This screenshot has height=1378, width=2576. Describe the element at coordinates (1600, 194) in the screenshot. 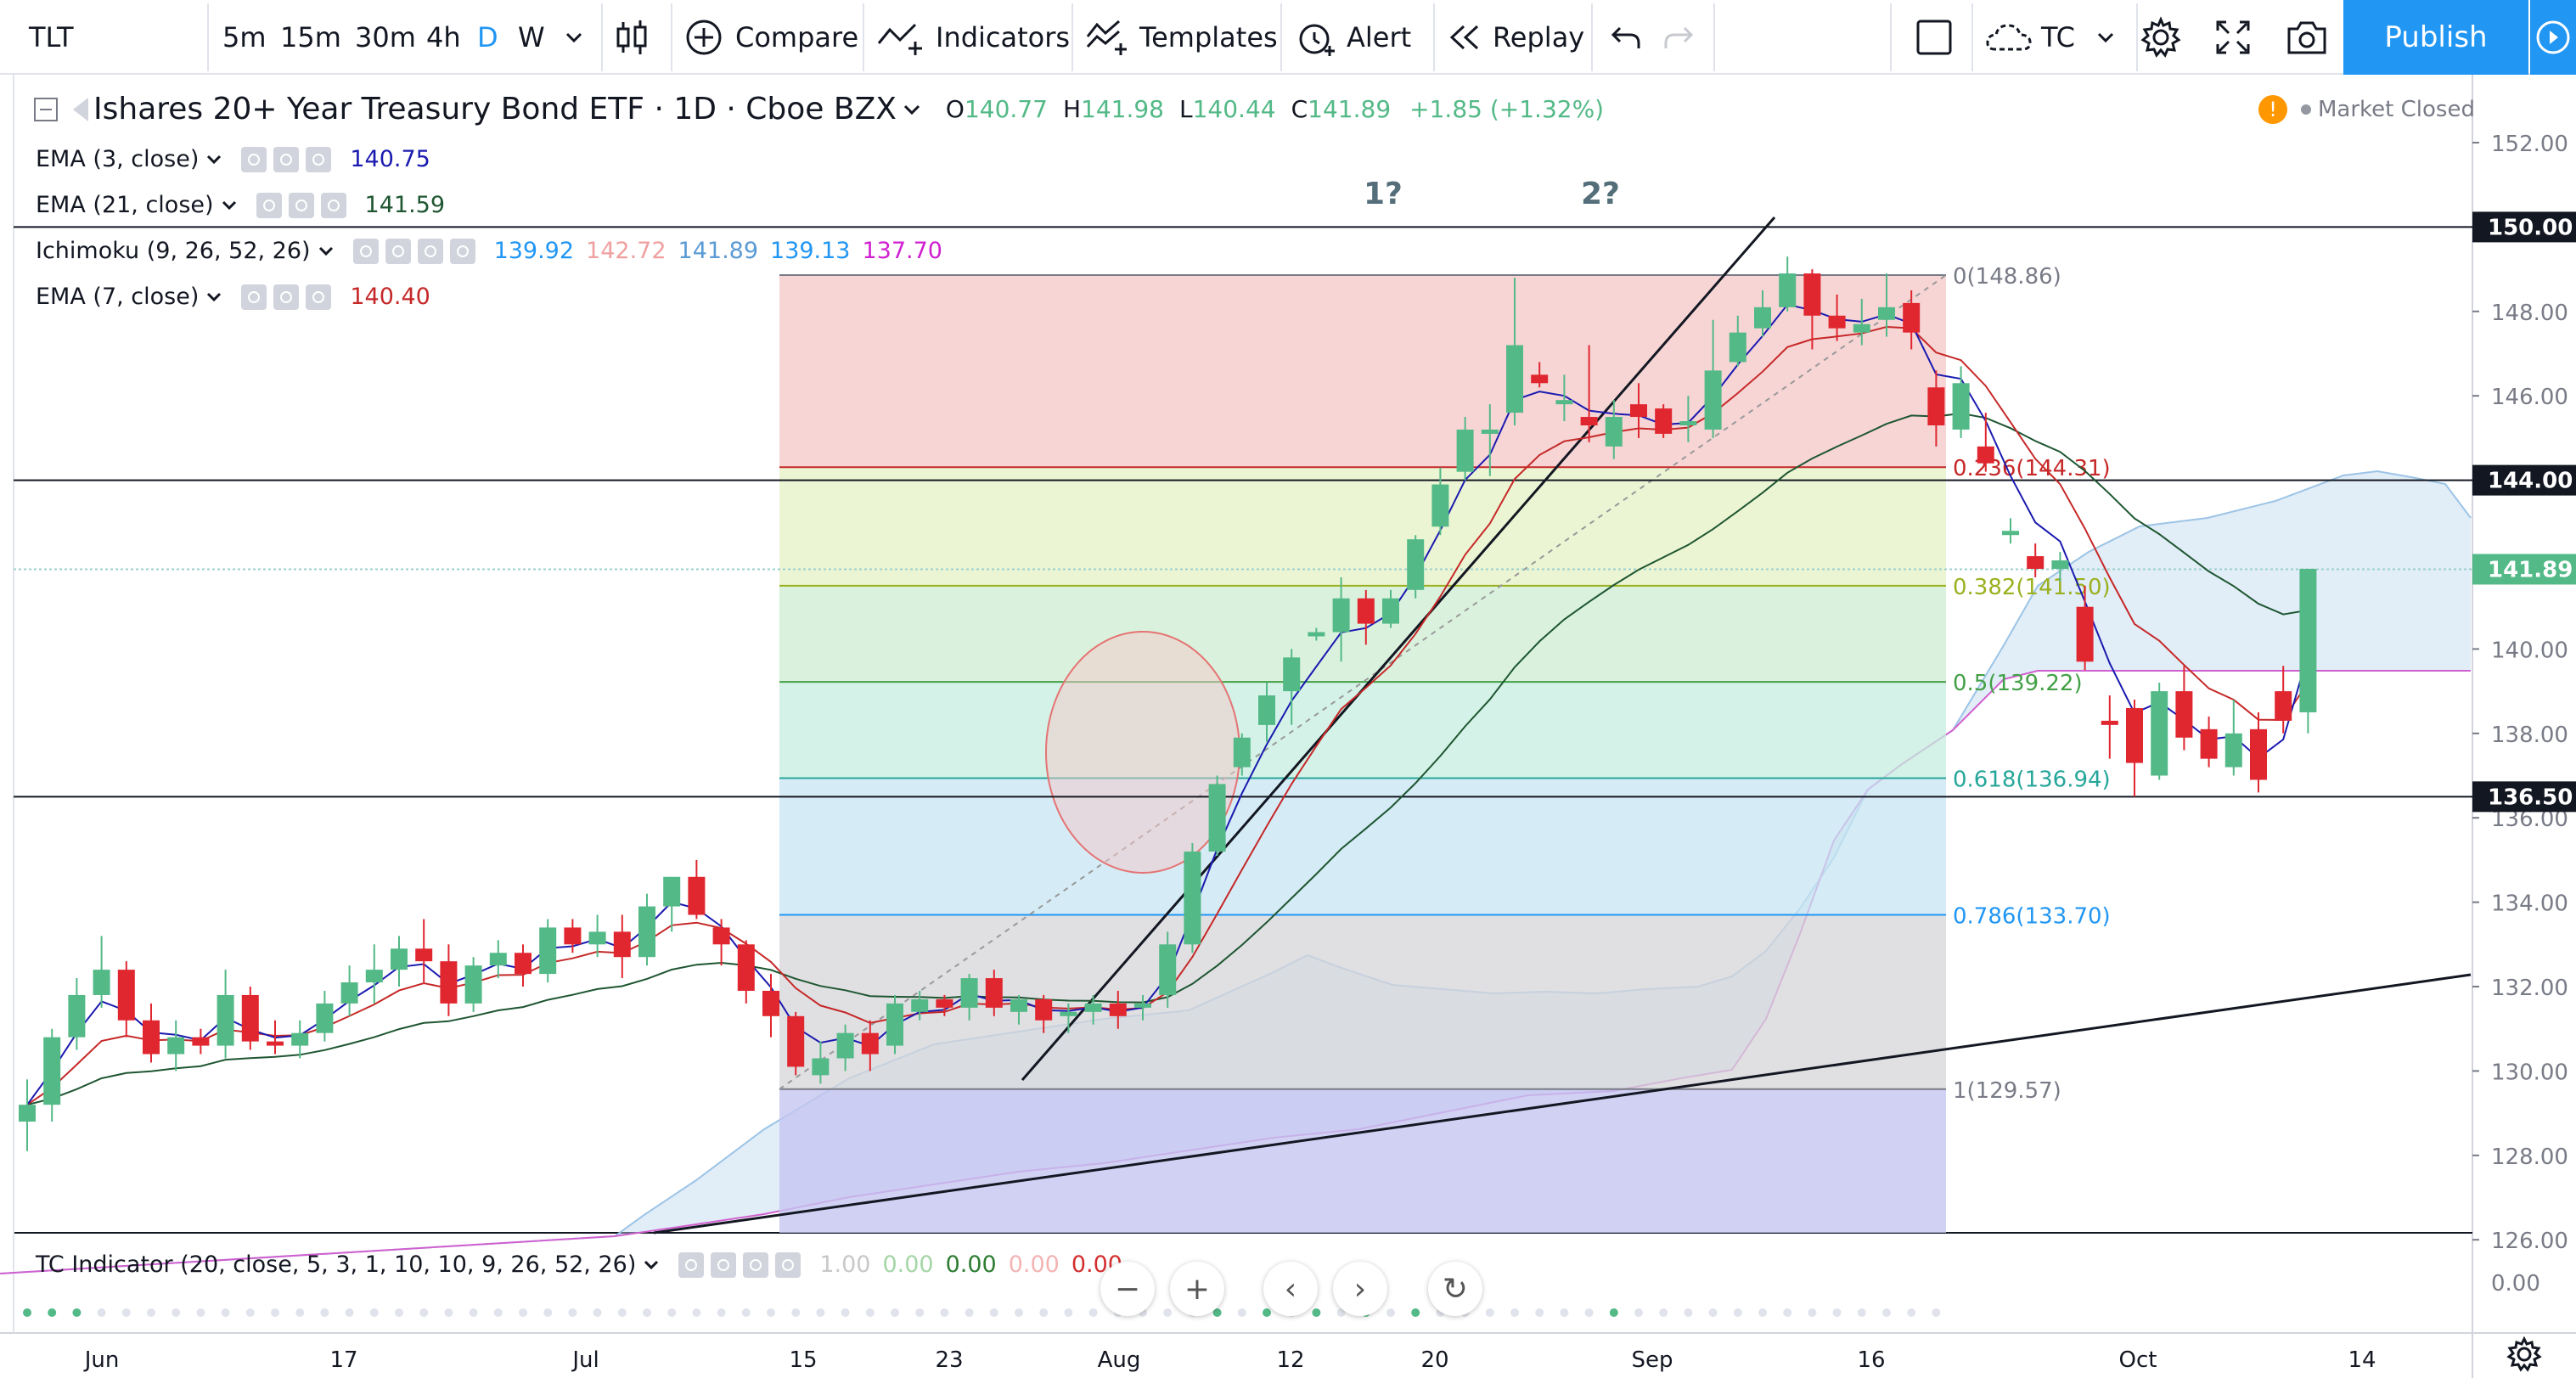

I see `annotation-label-2: 2?` at that location.